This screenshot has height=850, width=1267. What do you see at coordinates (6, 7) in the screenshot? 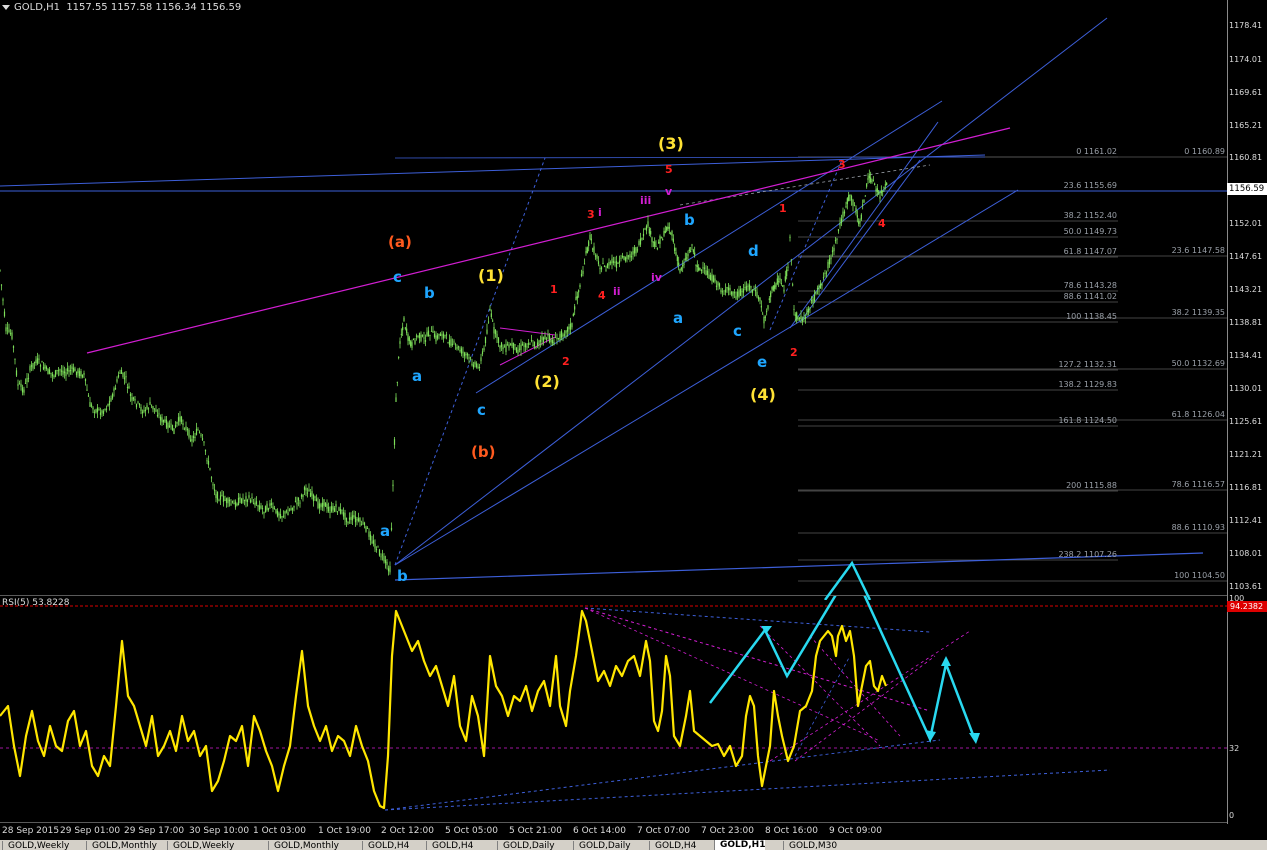
I see `dropdown-triangle-icon` at bounding box center [6, 7].